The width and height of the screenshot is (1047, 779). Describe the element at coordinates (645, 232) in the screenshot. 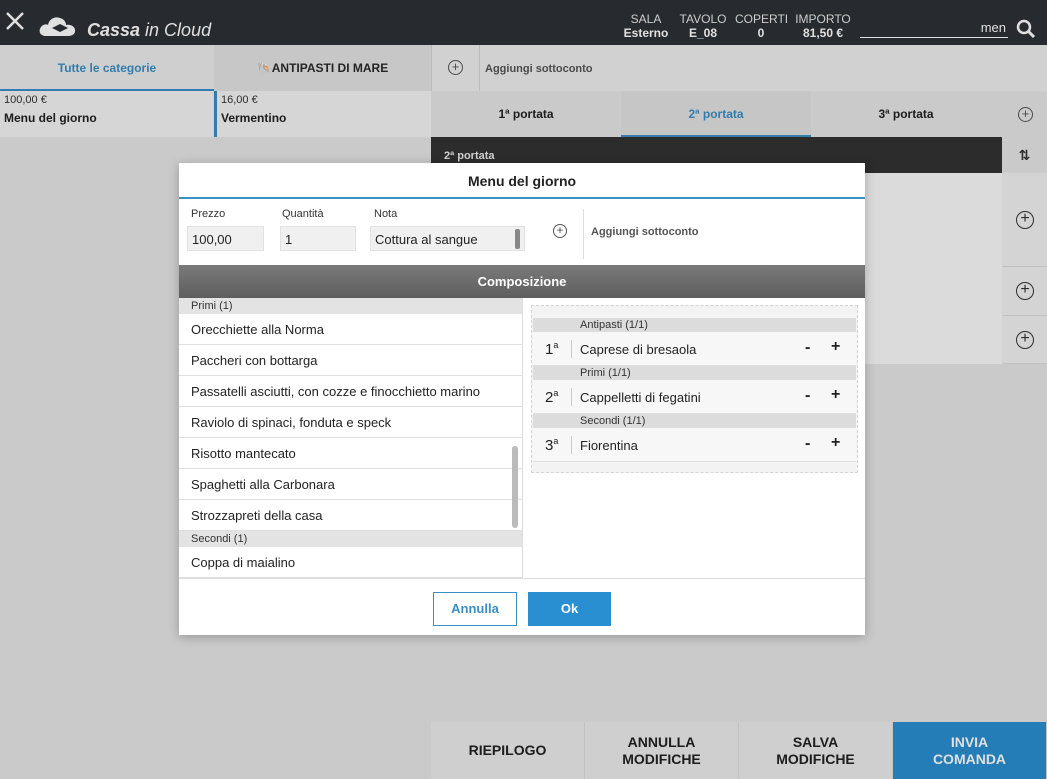

I see `add-subconto-label: Aggiungi sottoconto` at that location.